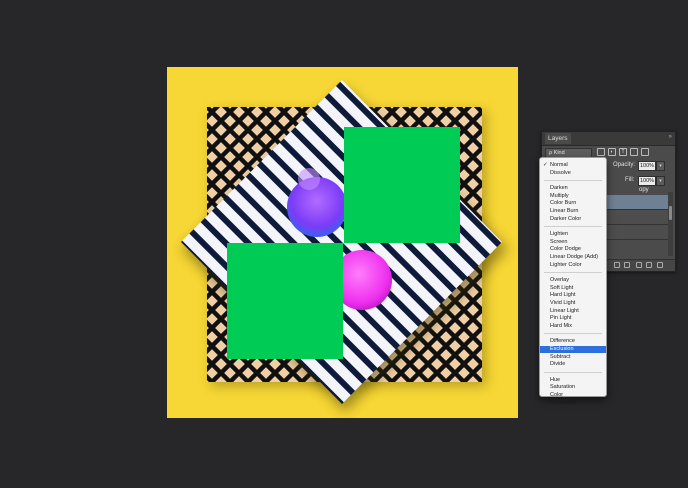 The image size is (688, 488). What do you see at coordinates (617, 265) in the screenshot?
I see `fx-icon` at bounding box center [617, 265].